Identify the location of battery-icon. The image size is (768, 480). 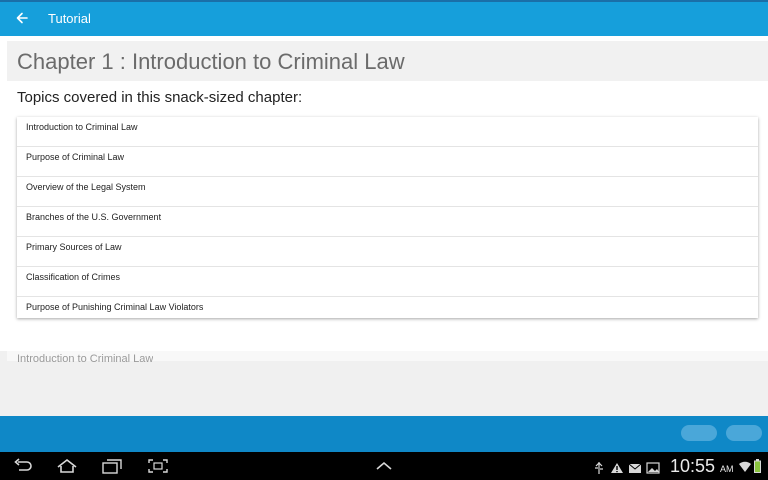
(757, 466).